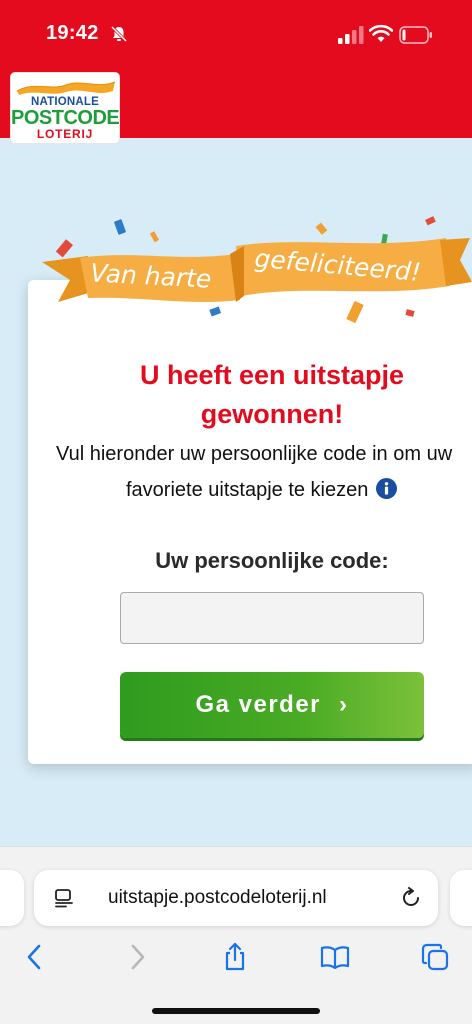 Image resolution: width=472 pixels, height=1024 pixels. I want to click on previous-tab-preview, so click(12, 898).